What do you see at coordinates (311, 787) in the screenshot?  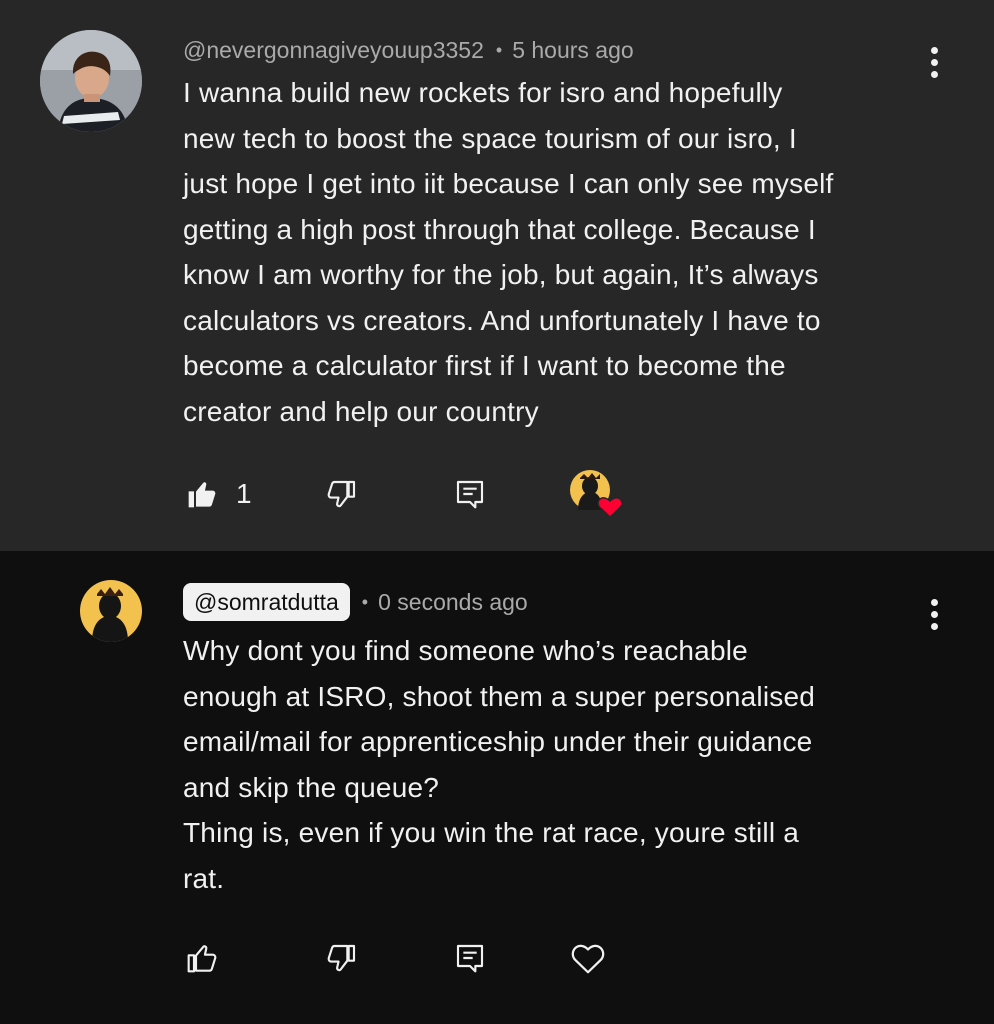 I see `comment-line: and skip the queue?` at bounding box center [311, 787].